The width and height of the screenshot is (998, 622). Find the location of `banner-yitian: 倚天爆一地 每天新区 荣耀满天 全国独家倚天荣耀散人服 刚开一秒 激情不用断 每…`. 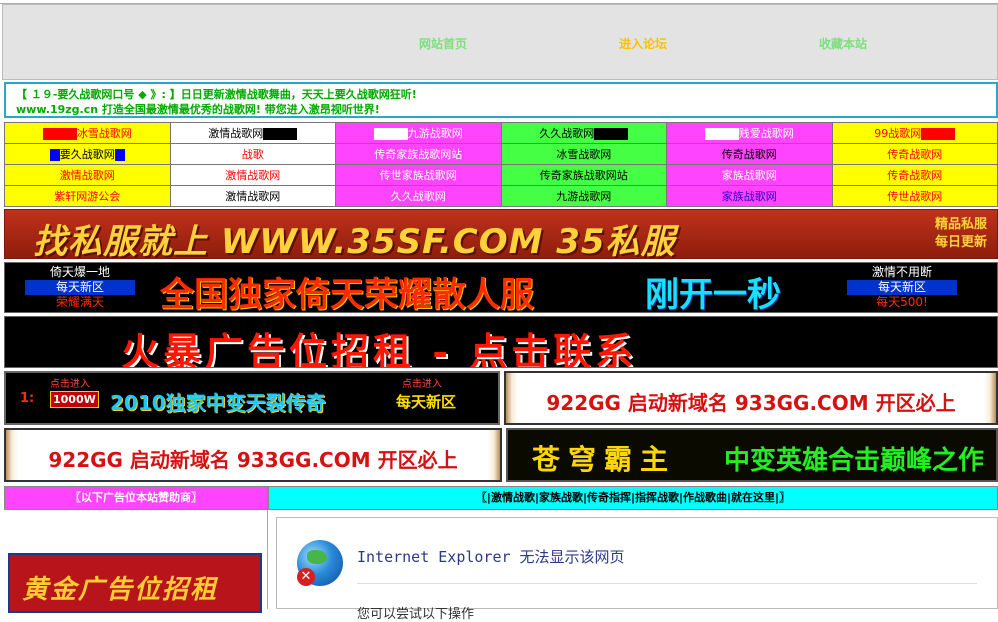

banner-yitian: 倚天爆一地 每天新区 荣耀满天 全国独家倚天荣耀散人服 刚开一秒 激情不用断 每… is located at coordinates (501, 287).